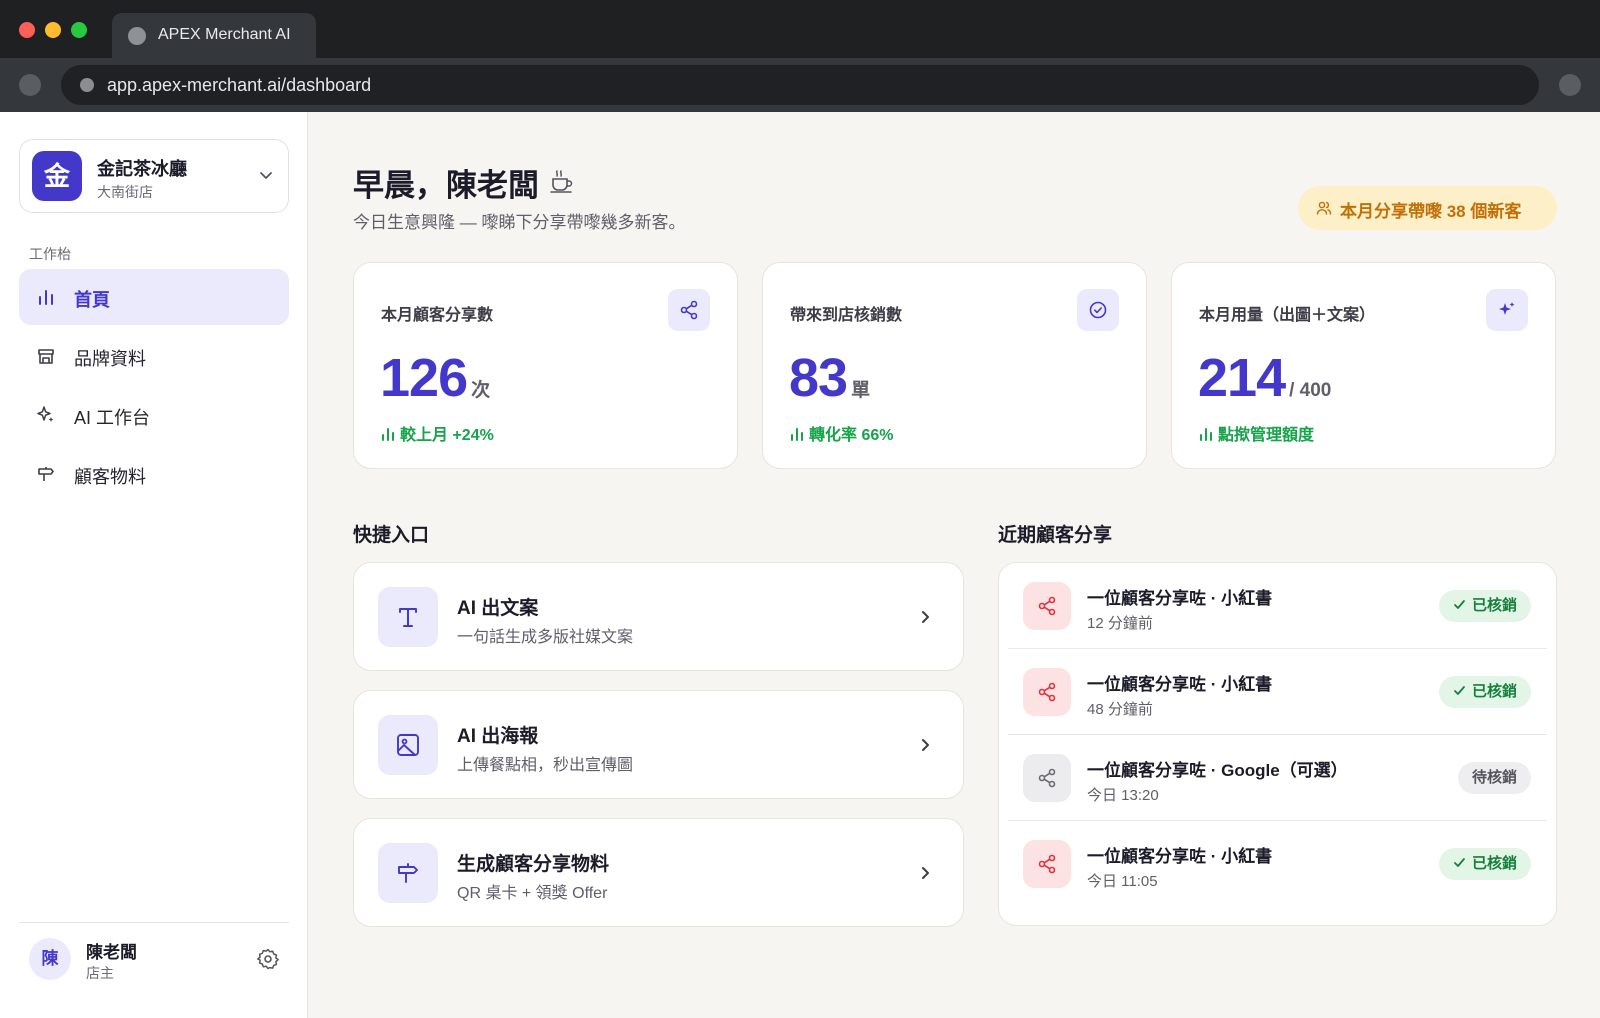 The width and height of the screenshot is (1600, 1018). I want to click on stat-value: 214/ 400, so click(1265, 378).